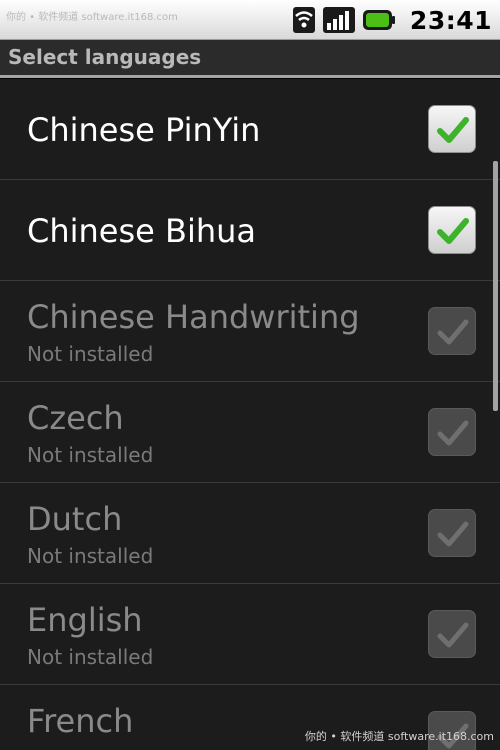 This screenshot has height=750, width=500. What do you see at coordinates (75, 418) in the screenshot?
I see `item-label: Czech` at bounding box center [75, 418].